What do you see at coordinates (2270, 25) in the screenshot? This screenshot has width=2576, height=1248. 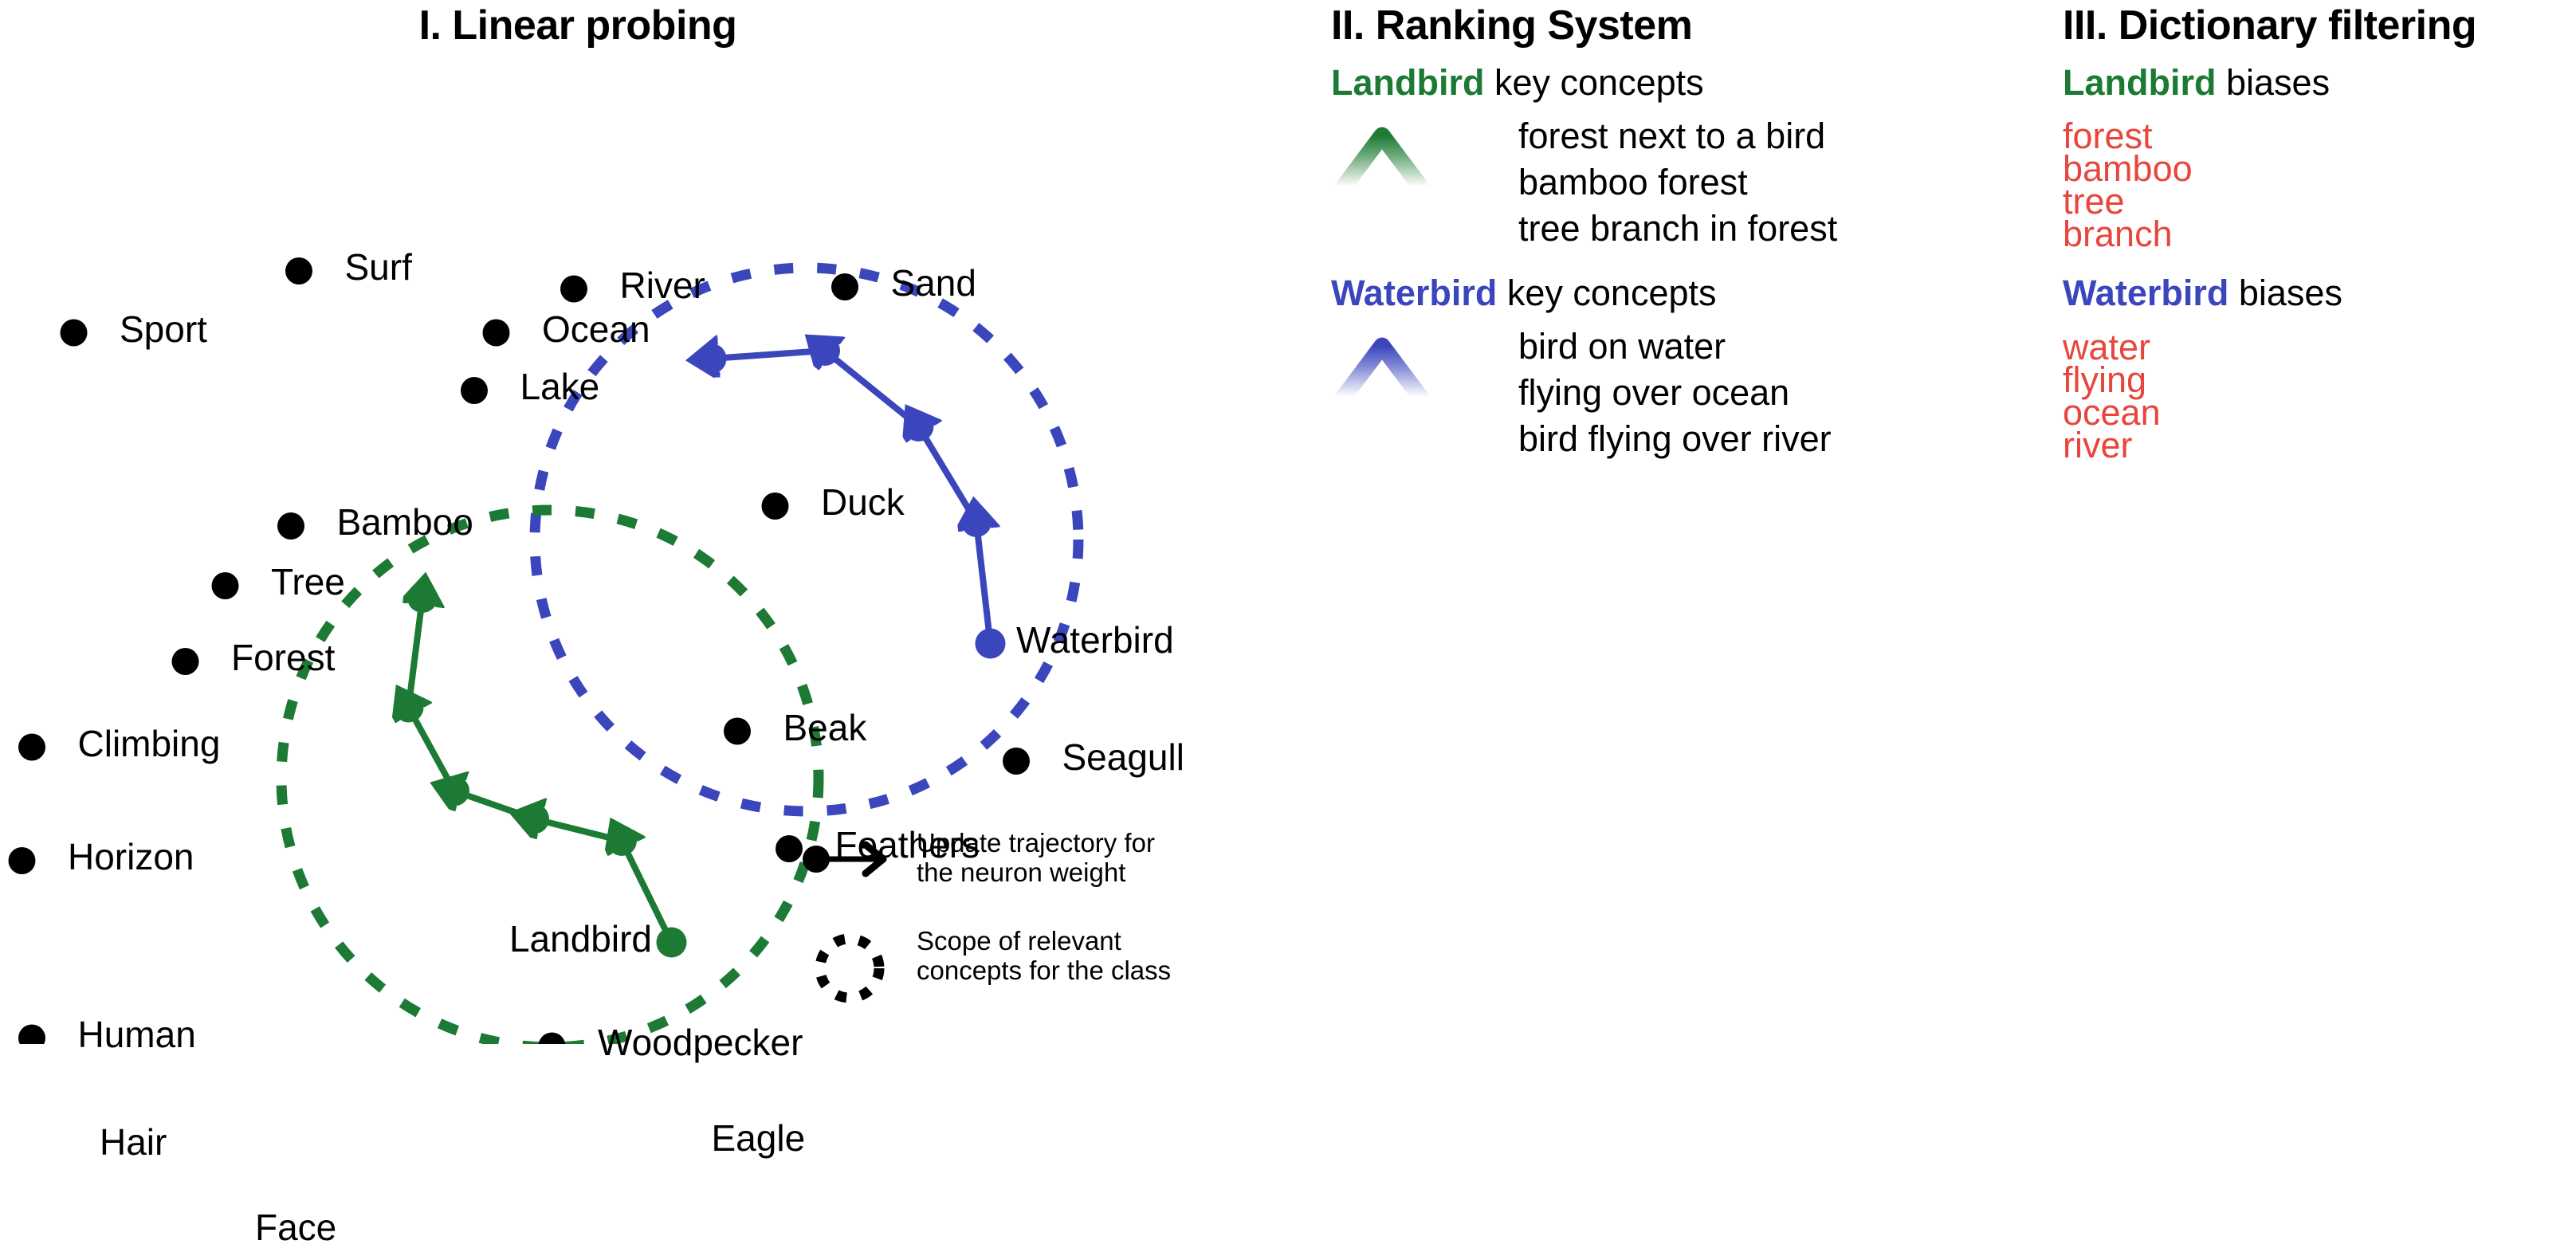 I see `page-title-dictionary-filtering: III. Dictionary filtering` at bounding box center [2270, 25].